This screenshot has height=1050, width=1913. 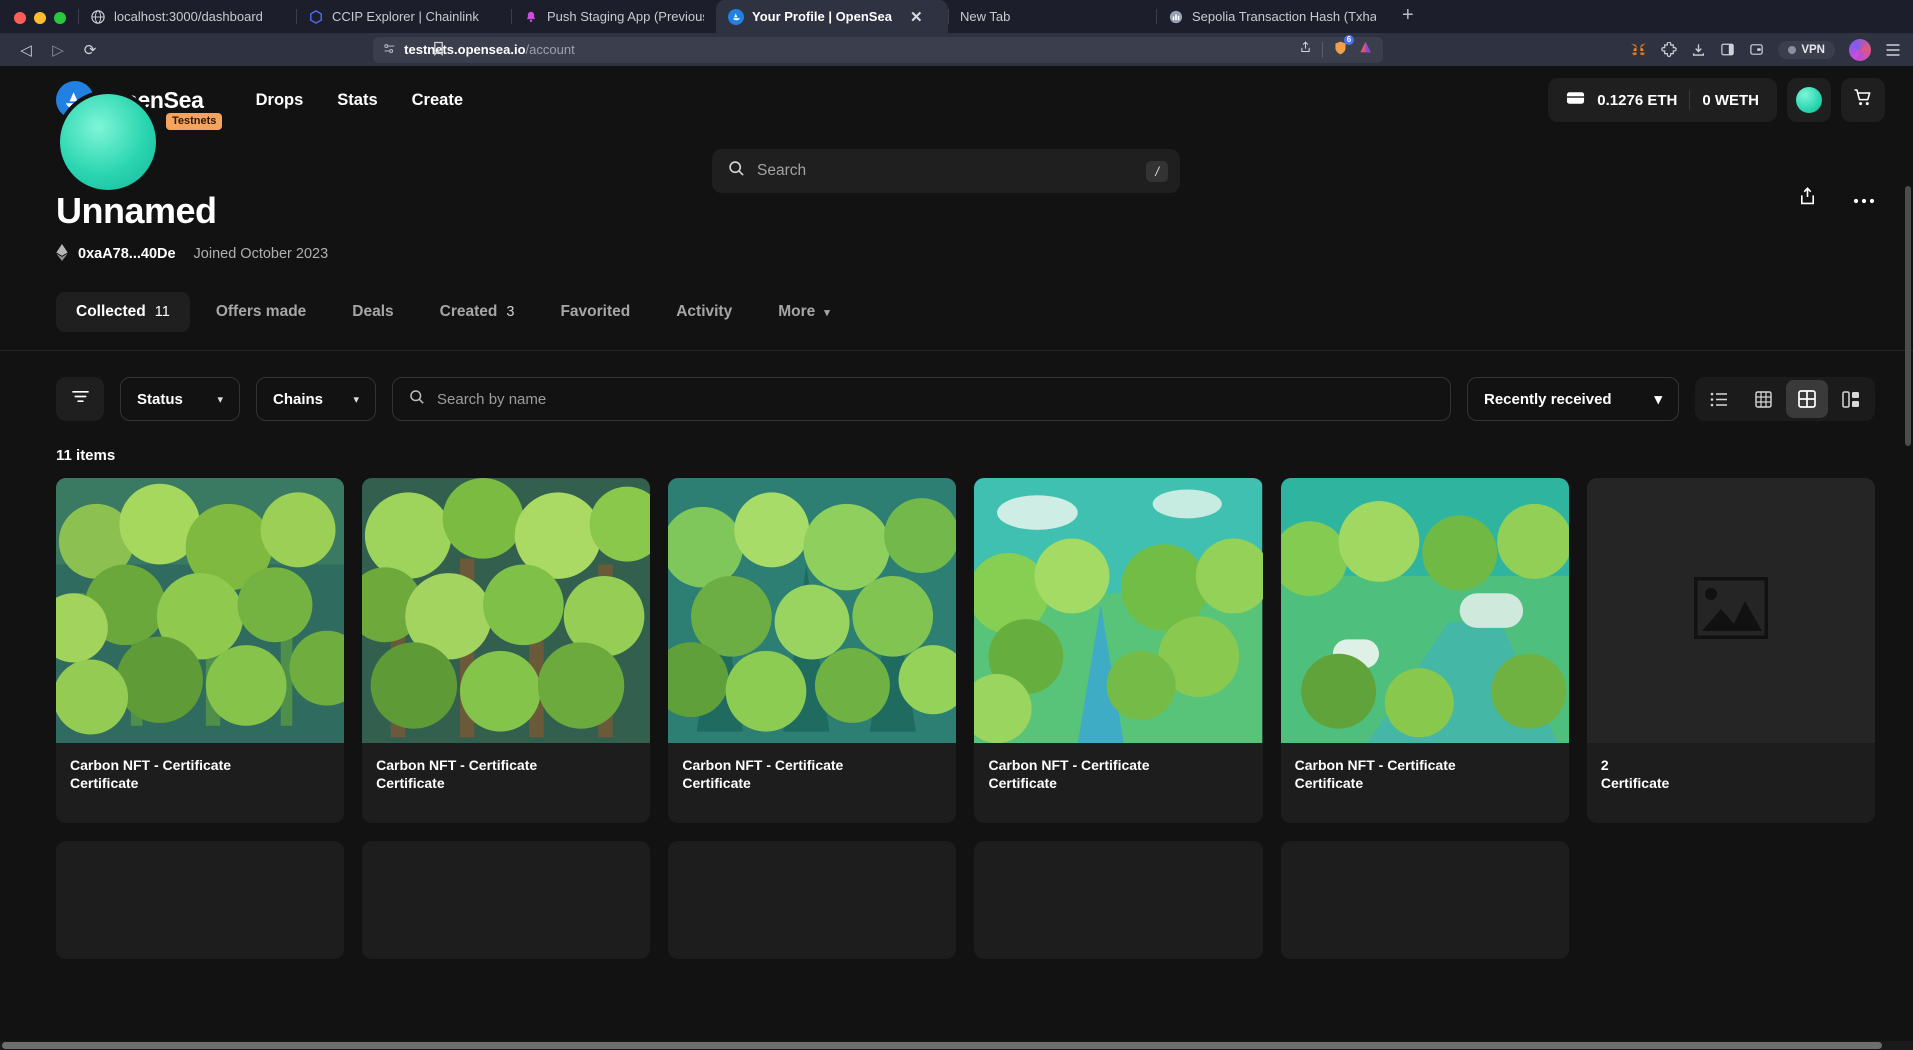 What do you see at coordinates (832, 16) in the screenshot?
I see `browser-tab-opensea-profile: Your Profile | OpenSea ✕` at bounding box center [832, 16].